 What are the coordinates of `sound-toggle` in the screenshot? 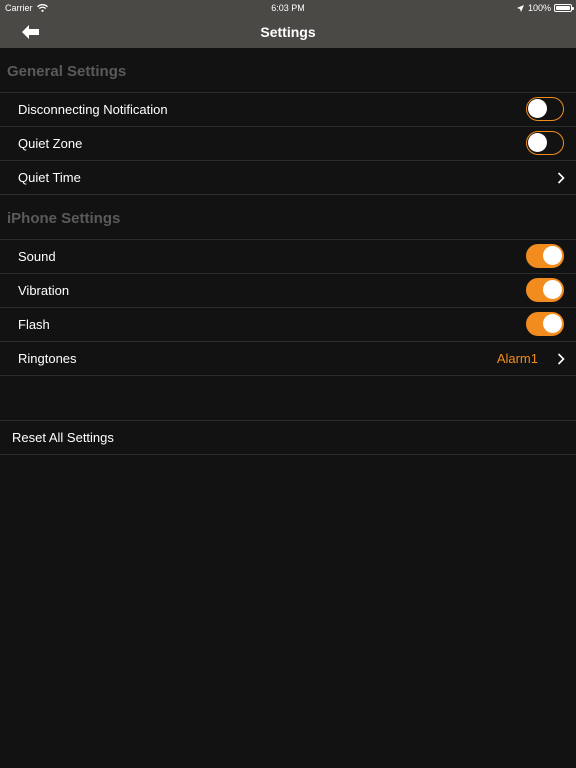 It's located at (545, 256).